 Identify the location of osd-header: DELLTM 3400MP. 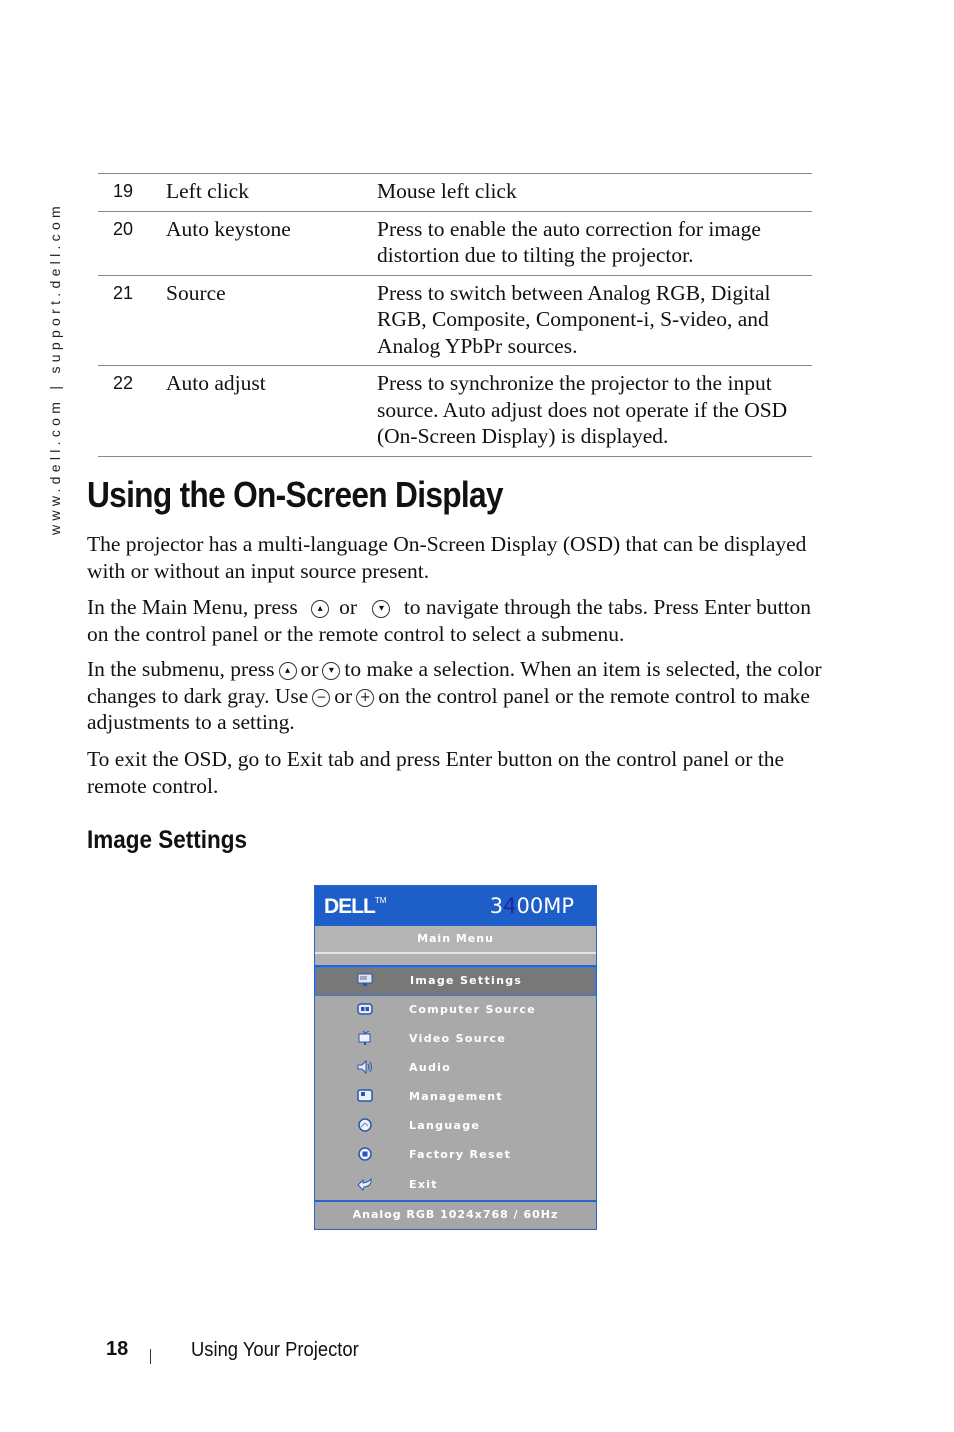
(455, 906).